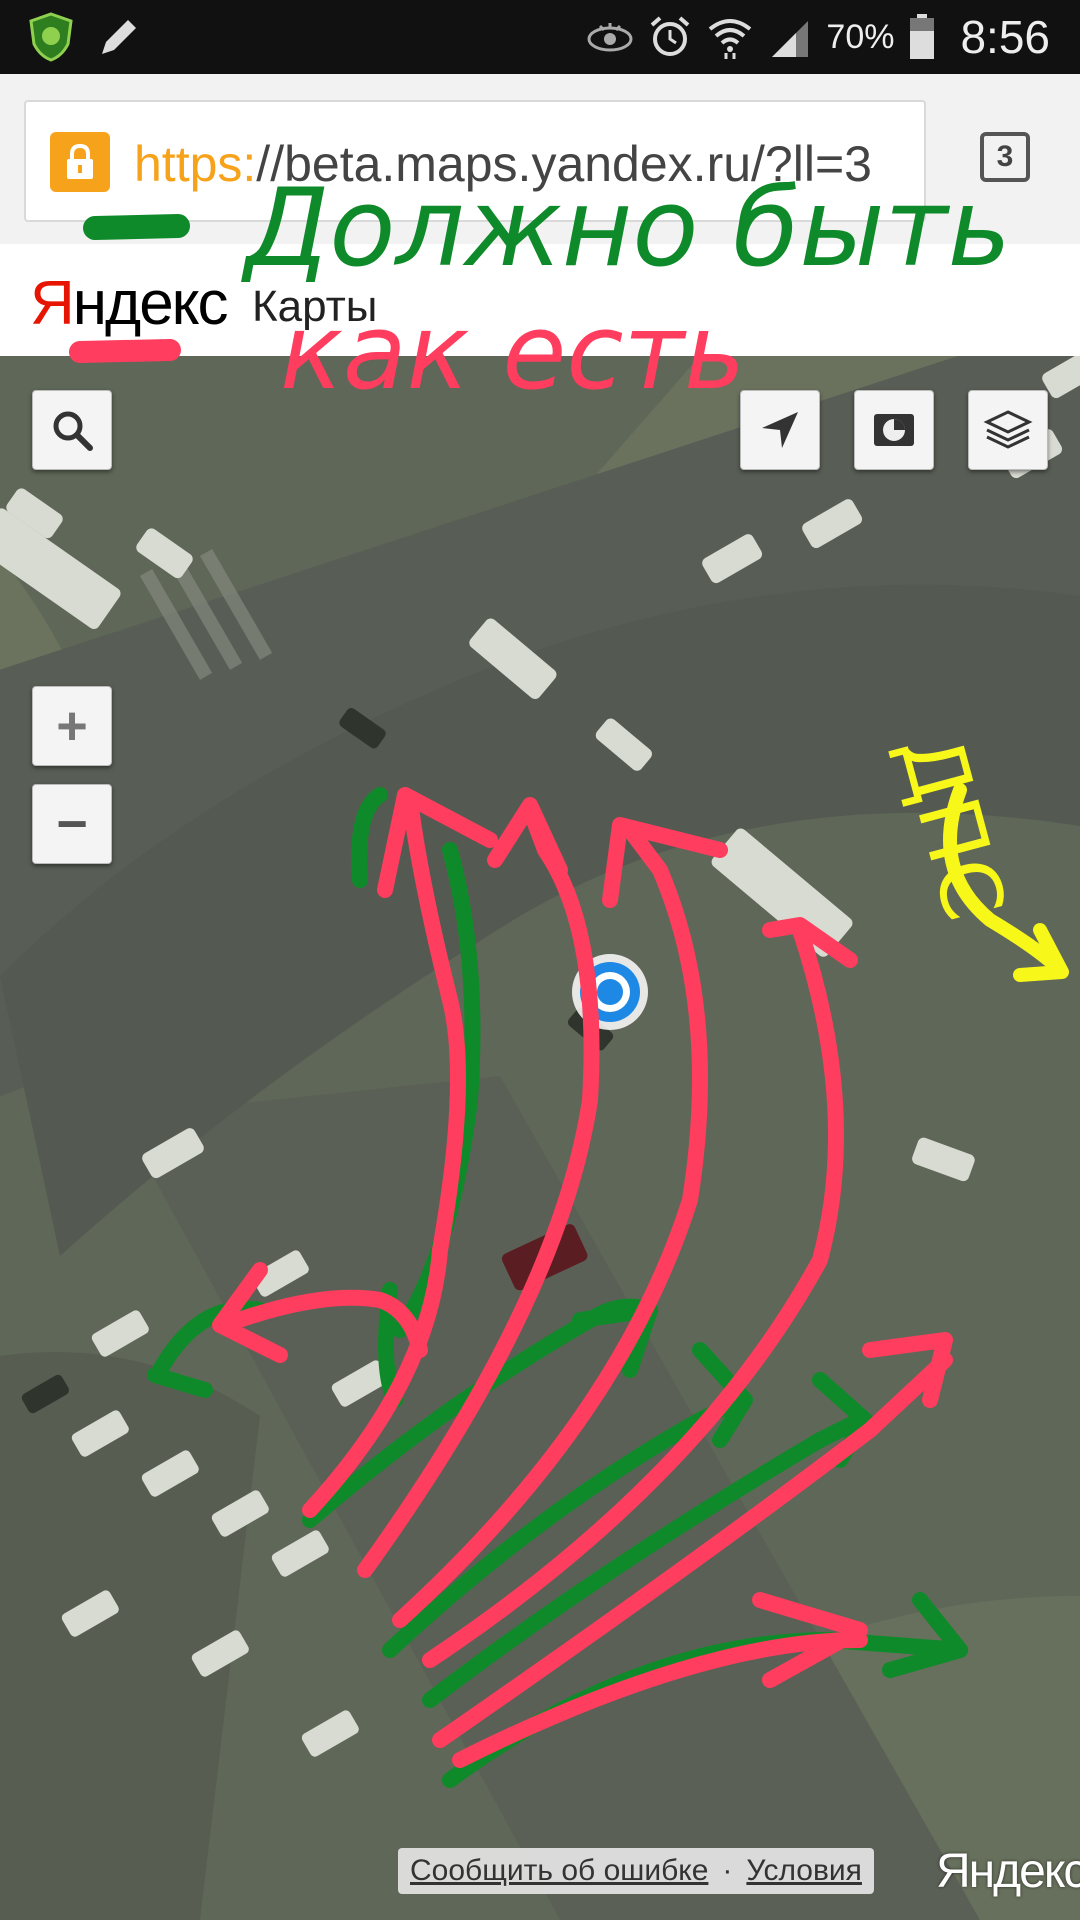  I want to click on url-path: //beta.maps.yandex.ru/?ll=3, so click(564, 164).